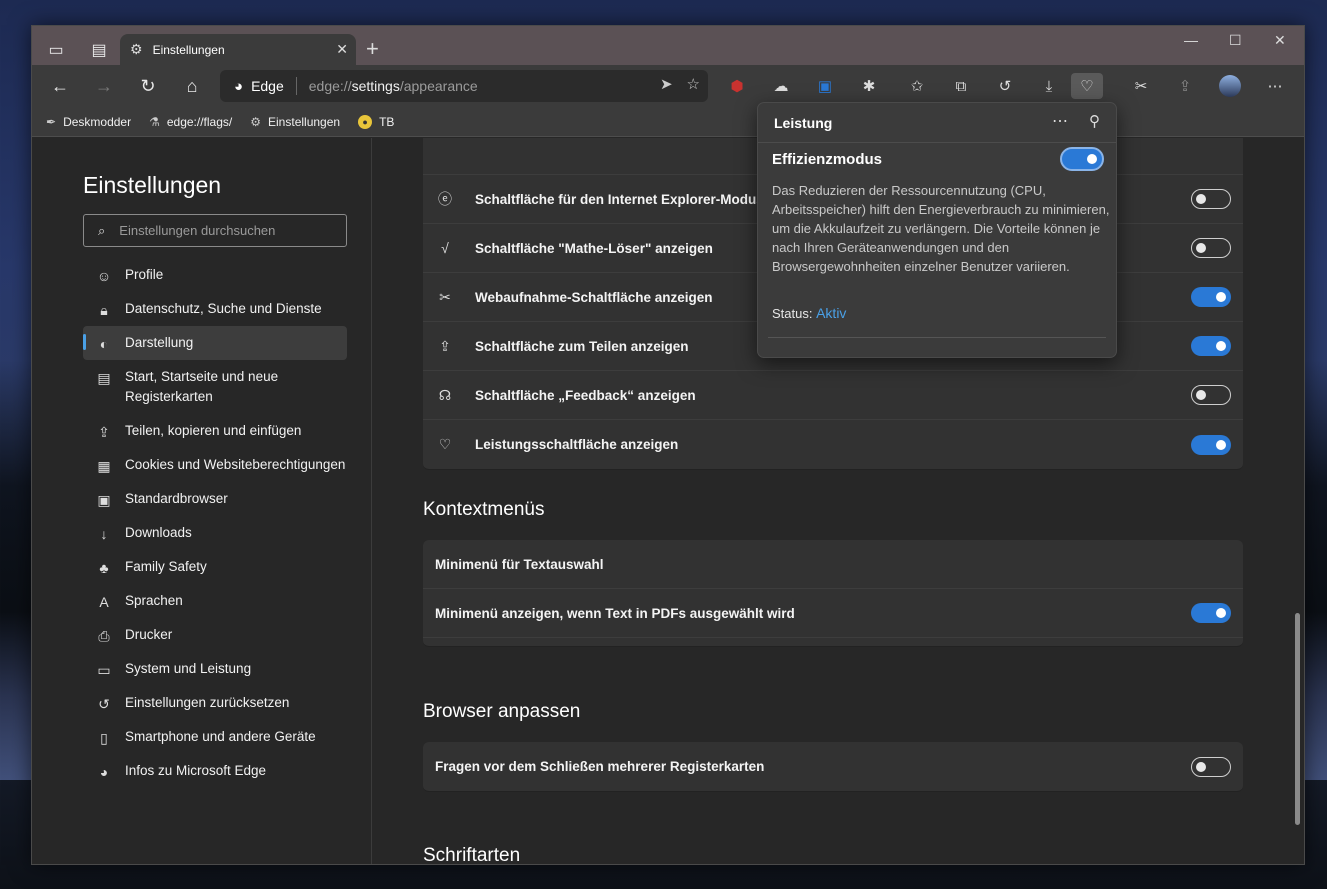 This screenshot has width=1327, height=889. Describe the element at coordinates (104, 310) in the screenshot. I see `lock-icon: 🔒︎` at that location.